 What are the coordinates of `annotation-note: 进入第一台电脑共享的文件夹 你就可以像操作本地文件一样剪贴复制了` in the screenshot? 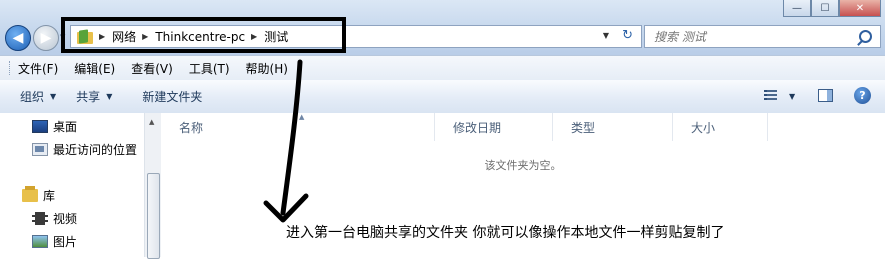 It's located at (505, 233).